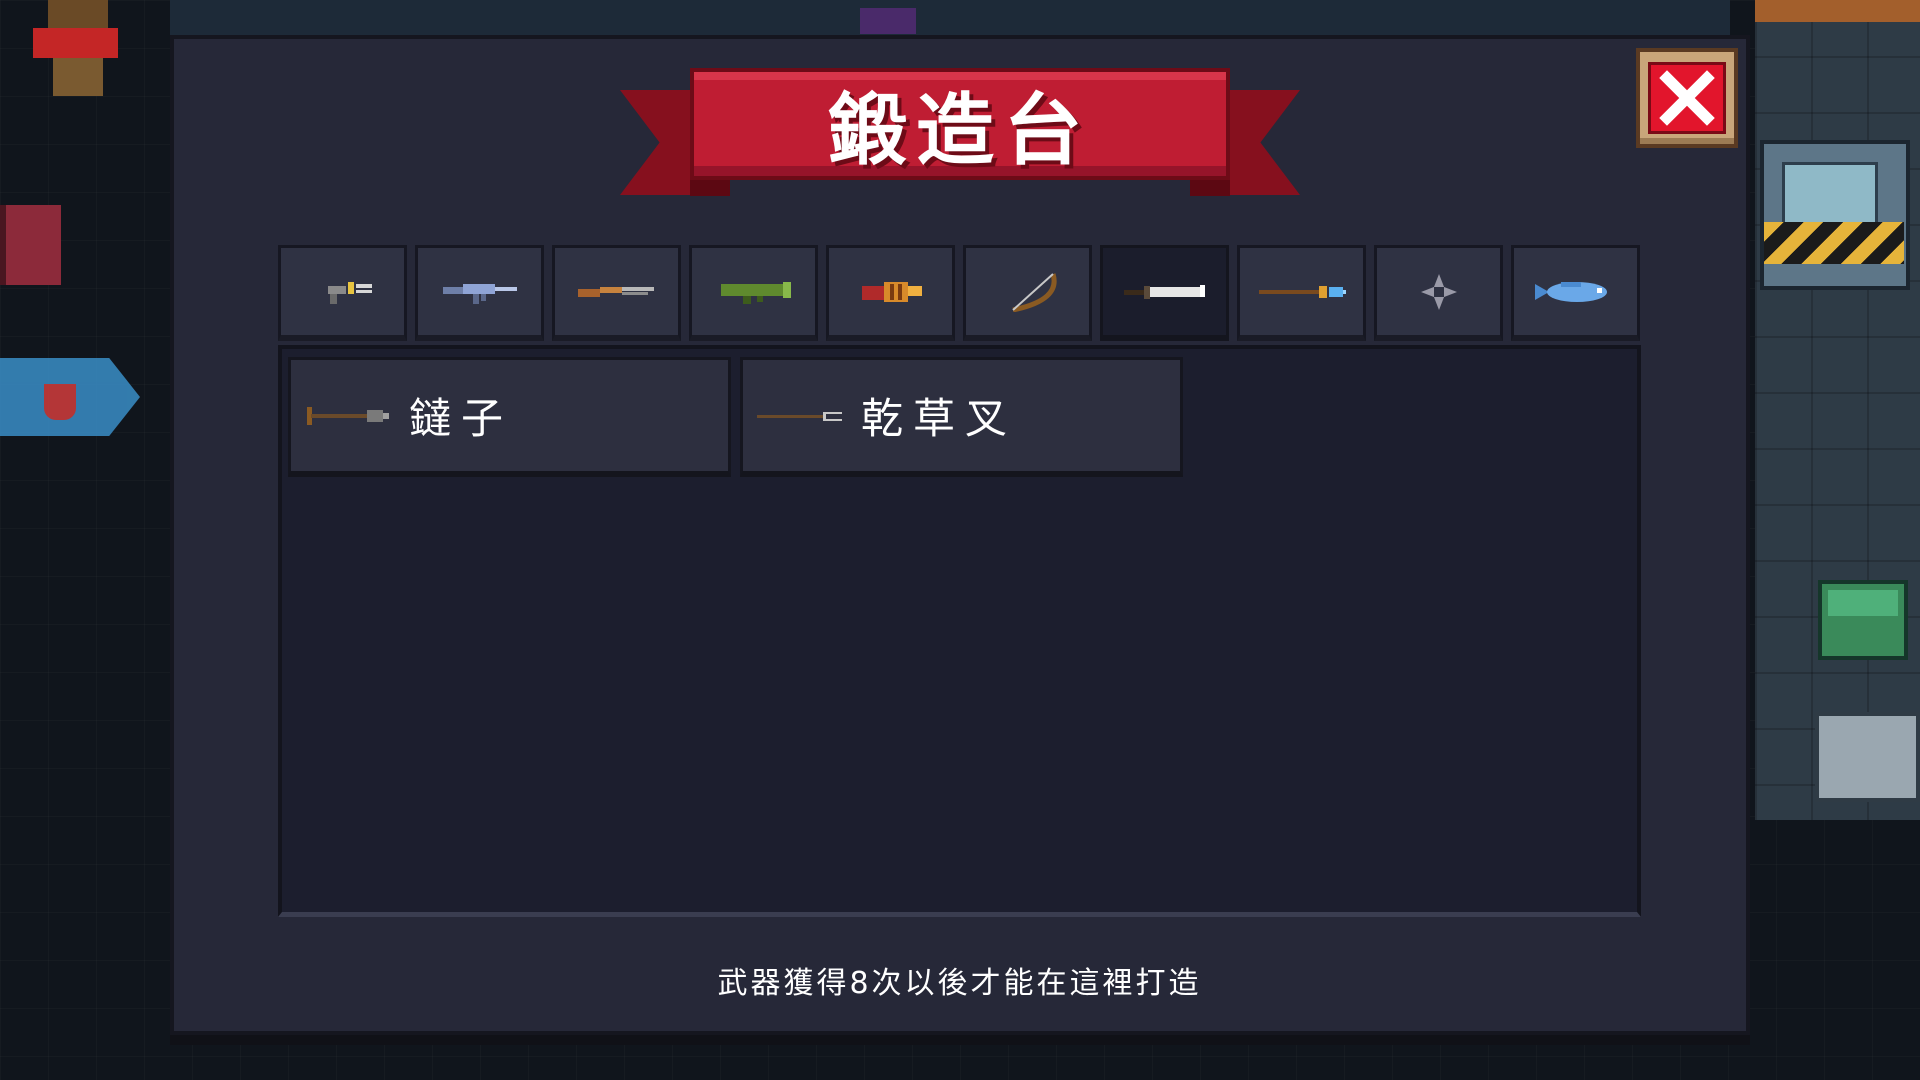  I want to click on tab-shuriken, so click(1438, 293).